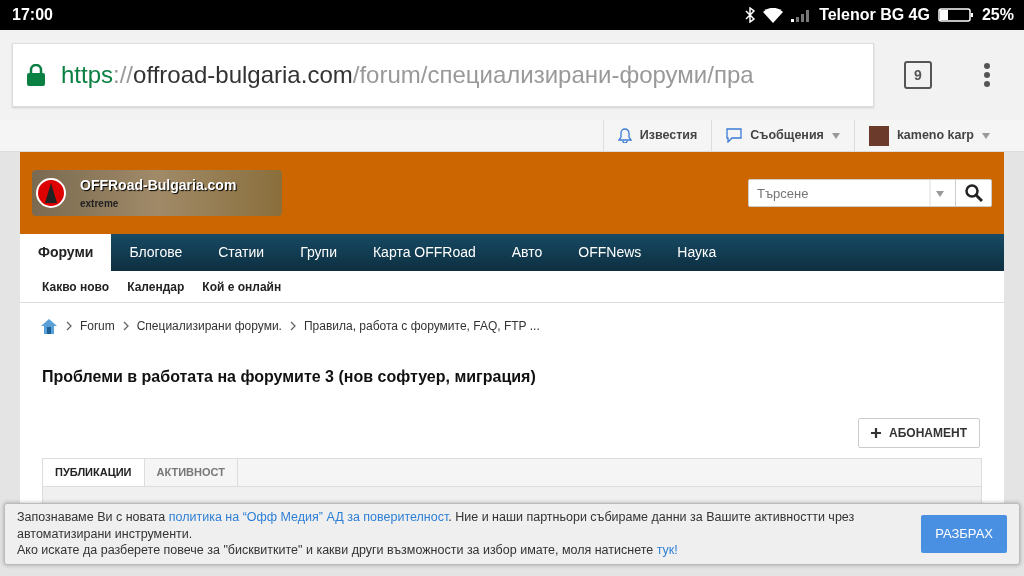 The height and width of the screenshot is (576, 1024). What do you see at coordinates (32, 15) in the screenshot?
I see `status-time: 17:00` at bounding box center [32, 15].